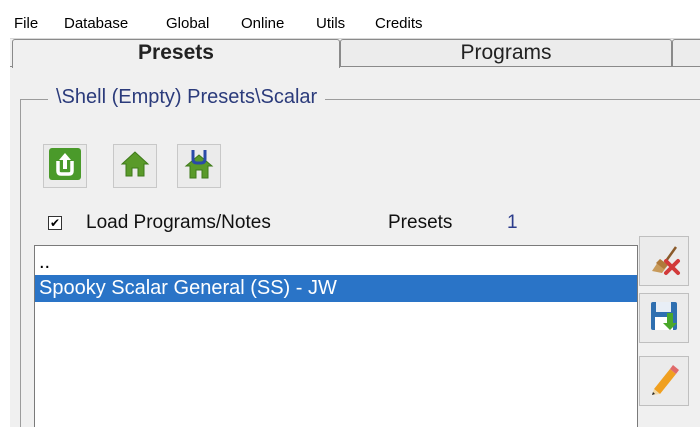  I want to click on tab-overflow, so click(686, 52).